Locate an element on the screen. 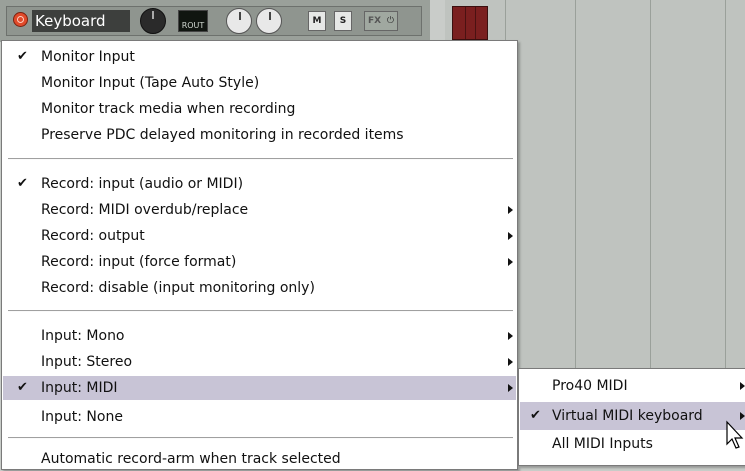  menu-item-input-midi: ✔ Input: MIDI is located at coordinates (259, 388).